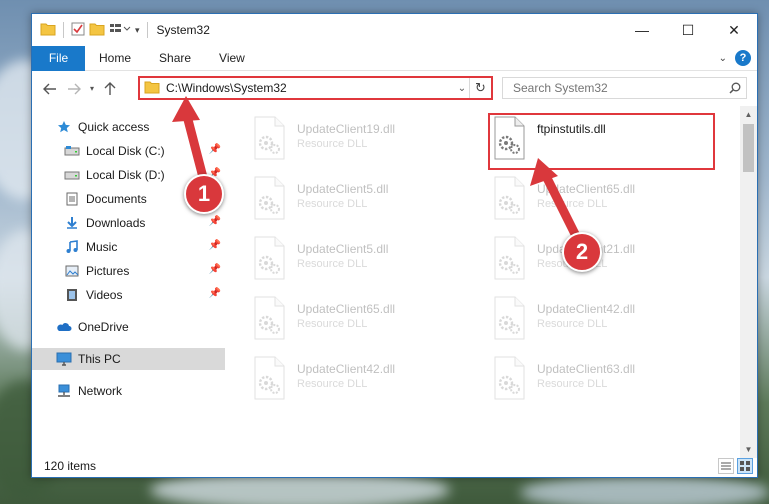  I want to click on file-name: UpdateClient63.dll, so click(586, 369).